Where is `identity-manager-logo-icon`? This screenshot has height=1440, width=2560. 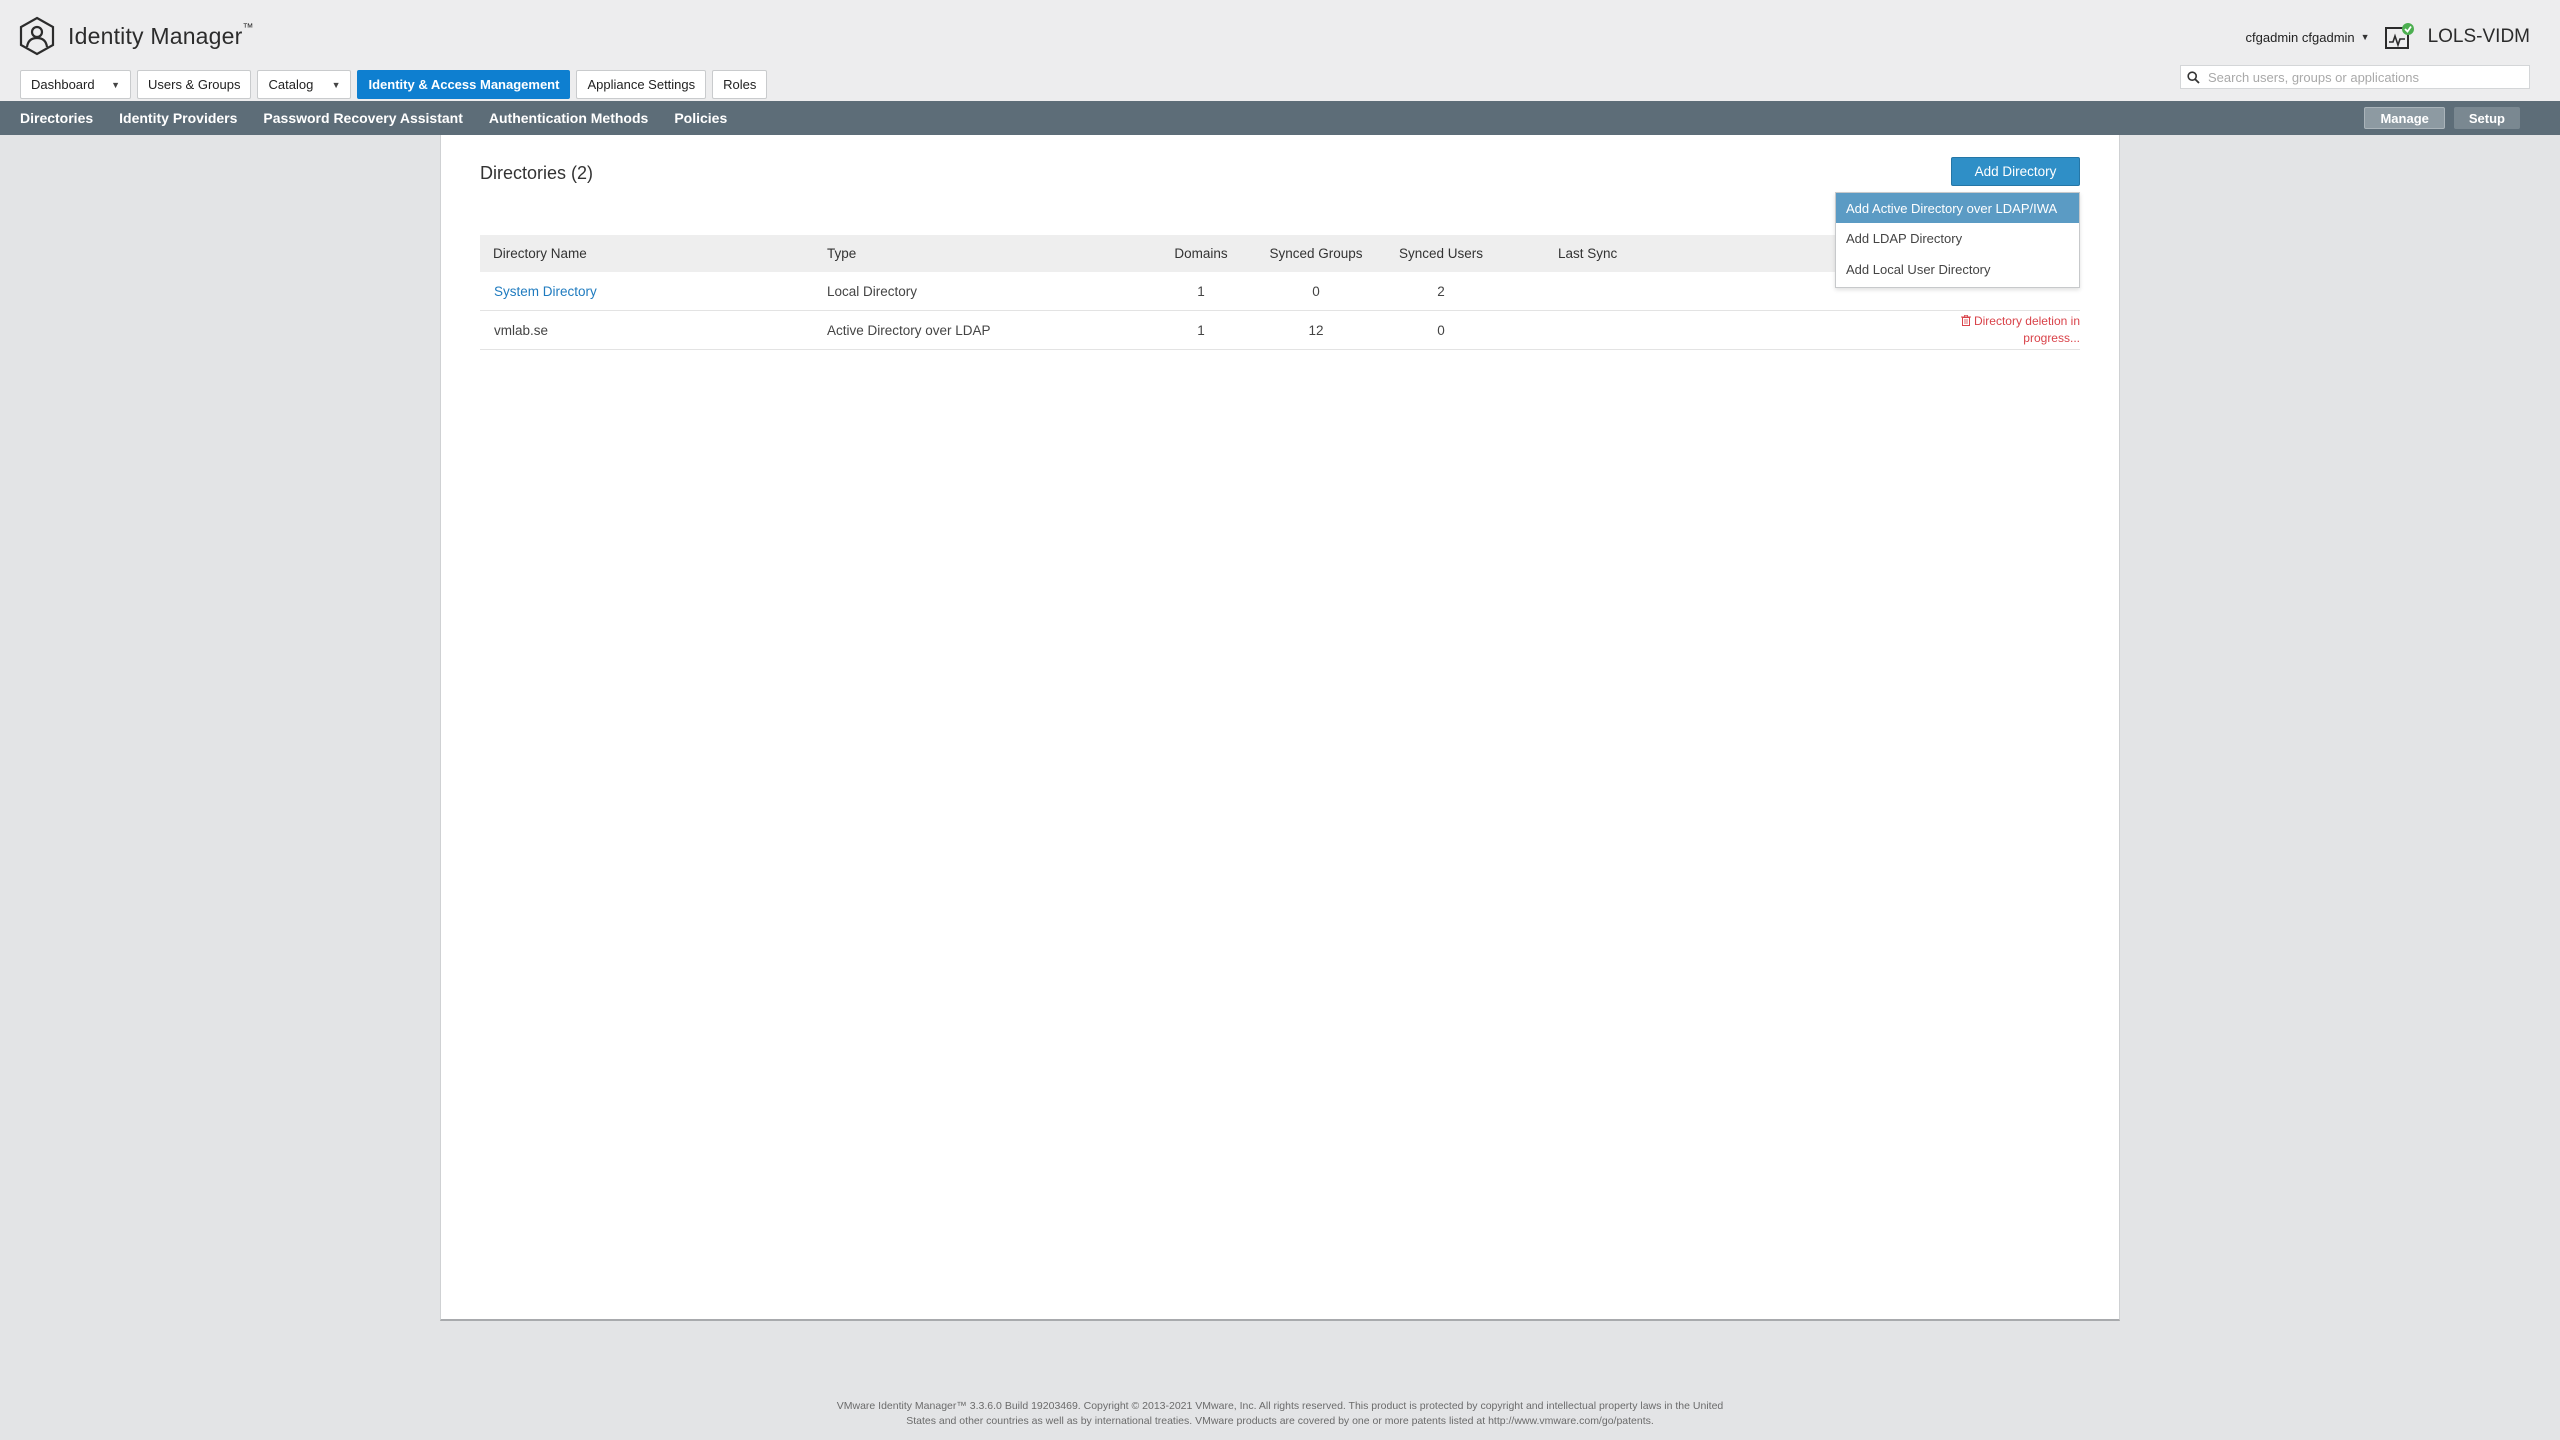 identity-manager-logo-icon is located at coordinates (37, 36).